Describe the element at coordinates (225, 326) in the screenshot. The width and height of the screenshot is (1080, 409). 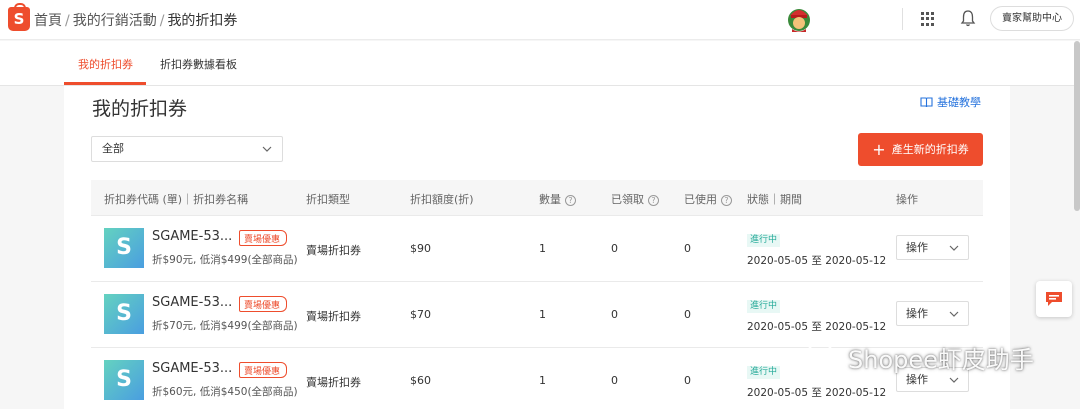
I see `voucher-description: 折$70元, 低消$499(全部商品)` at that location.